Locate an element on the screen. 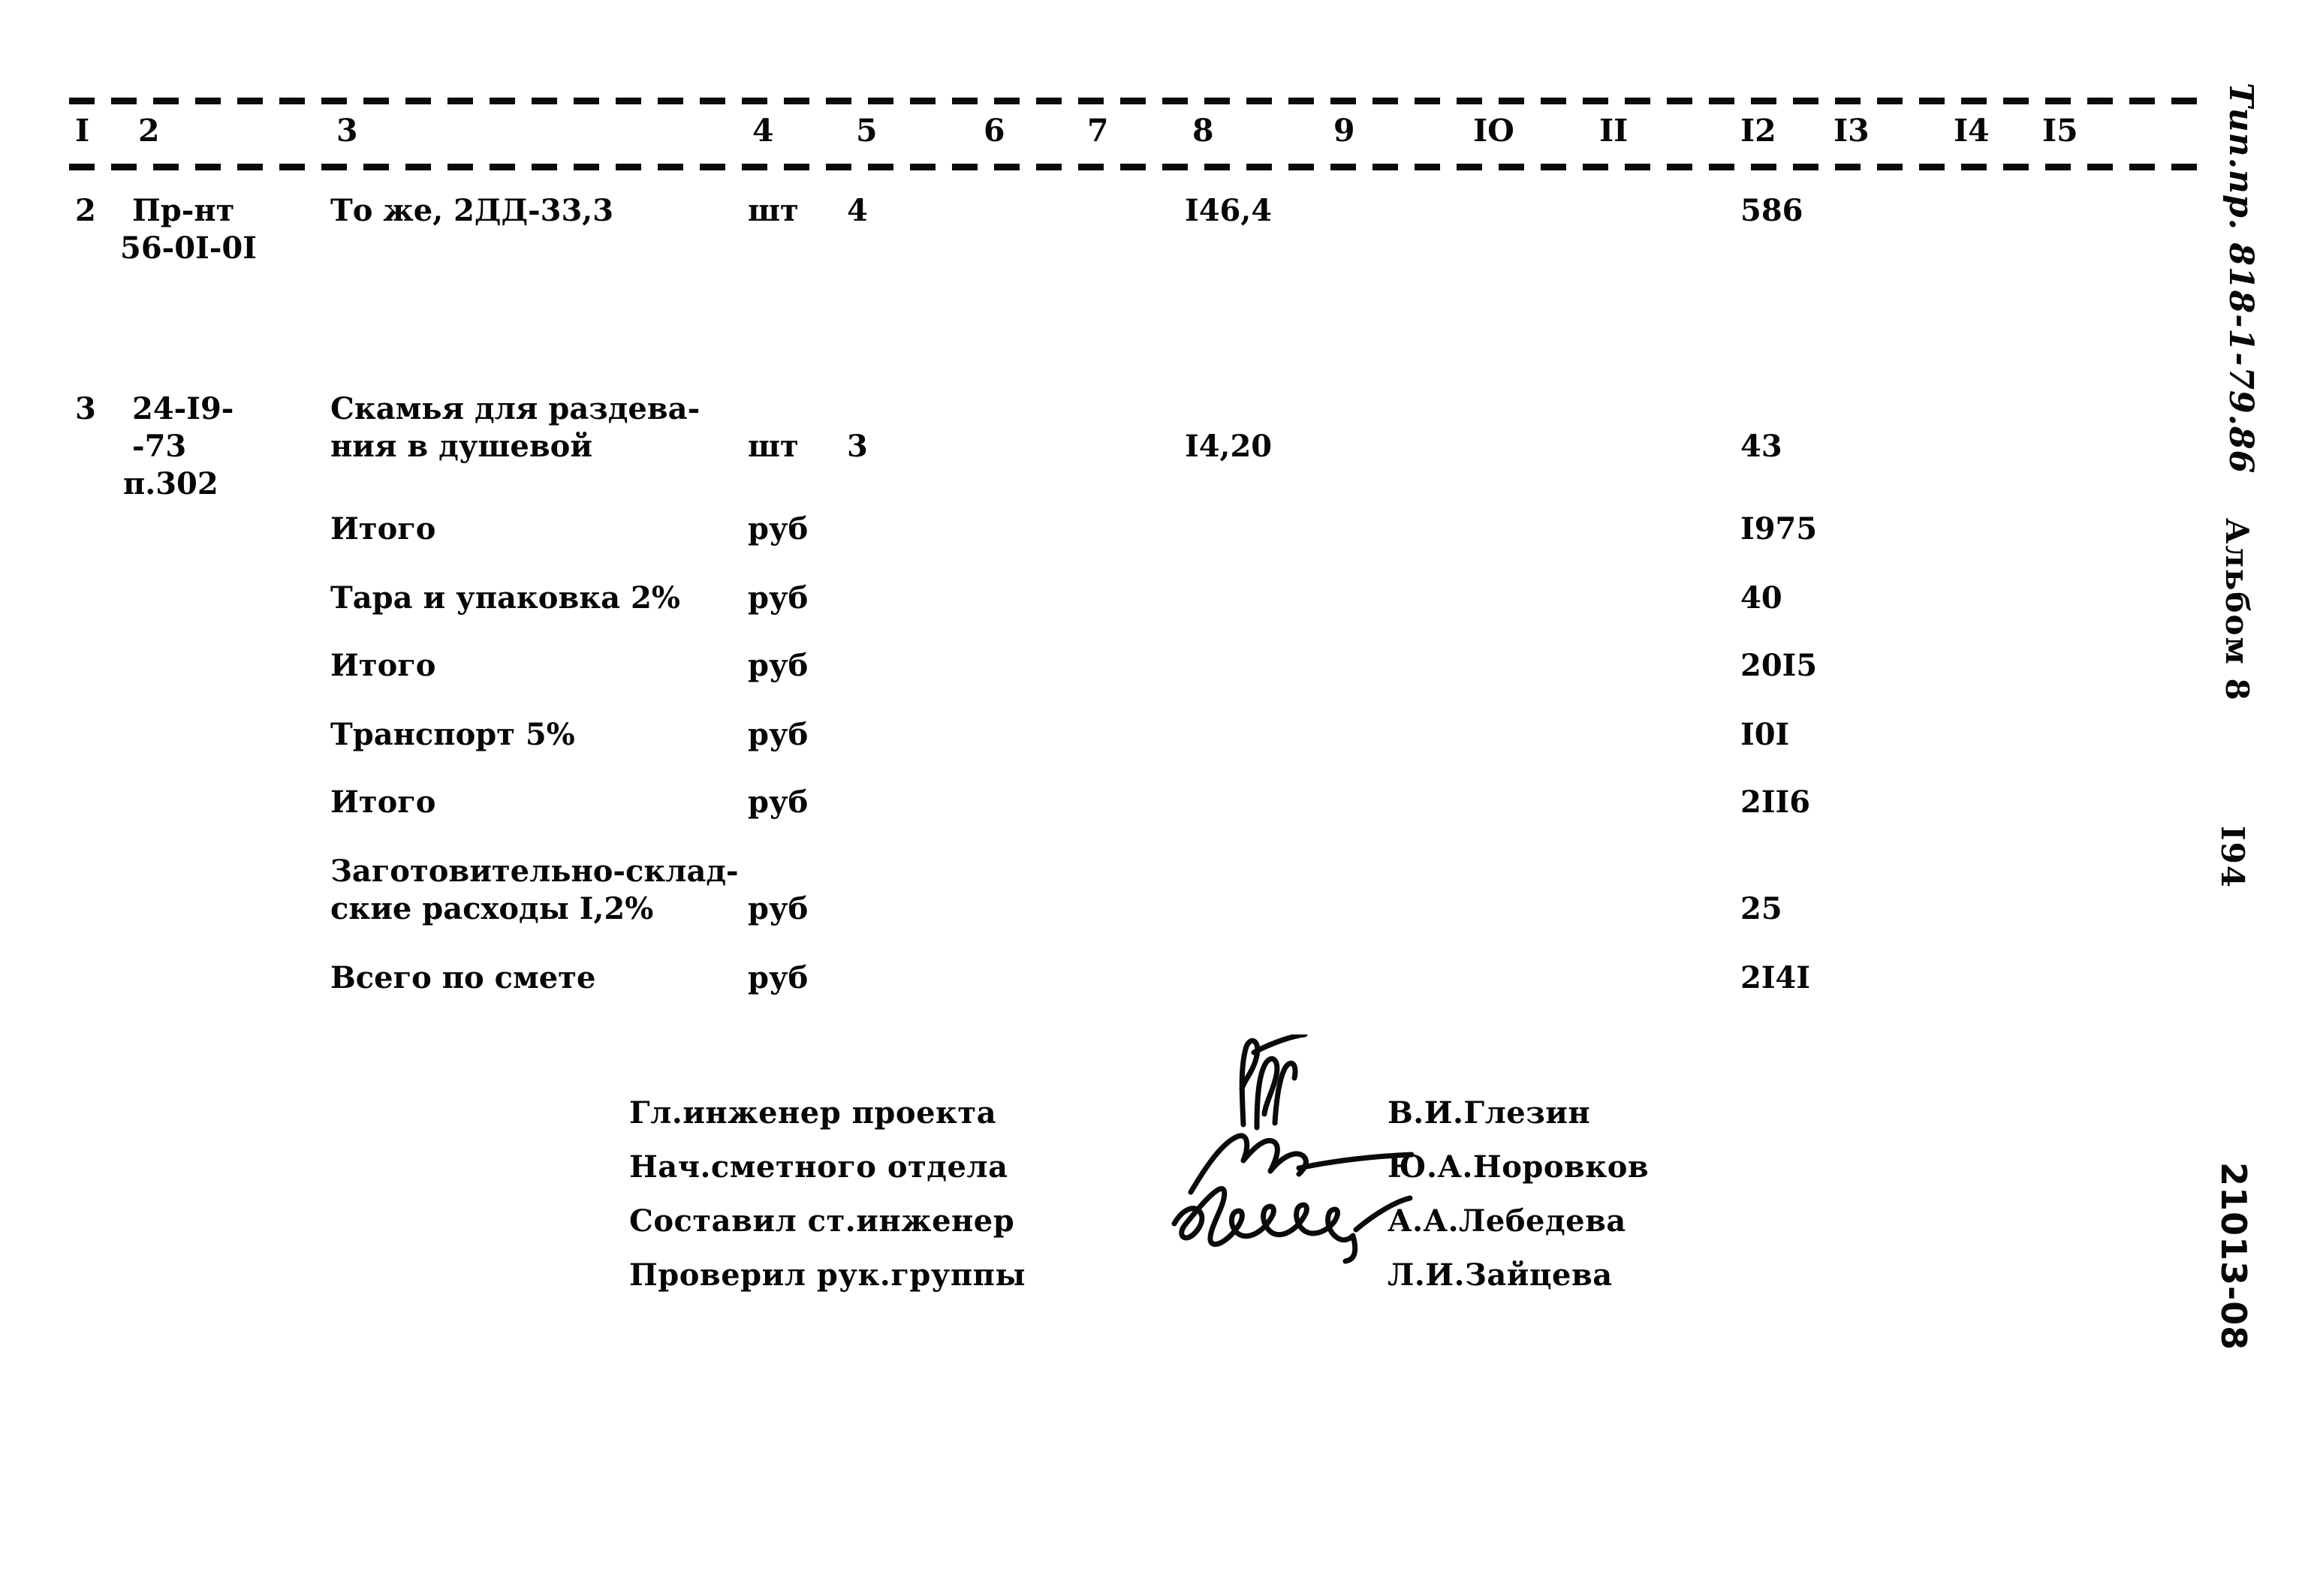 The width and height of the screenshot is (2305, 1596). table-header-rule-top is located at coordinates (1135, 101).